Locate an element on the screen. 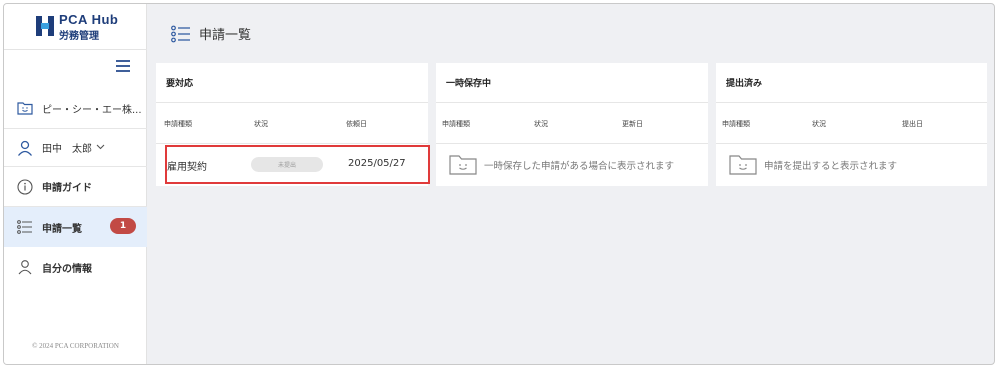 The width and height of the screenshot is (1000, 369). sidebar-item-guide: 申請ガイド is located at coordinates (75, 187).